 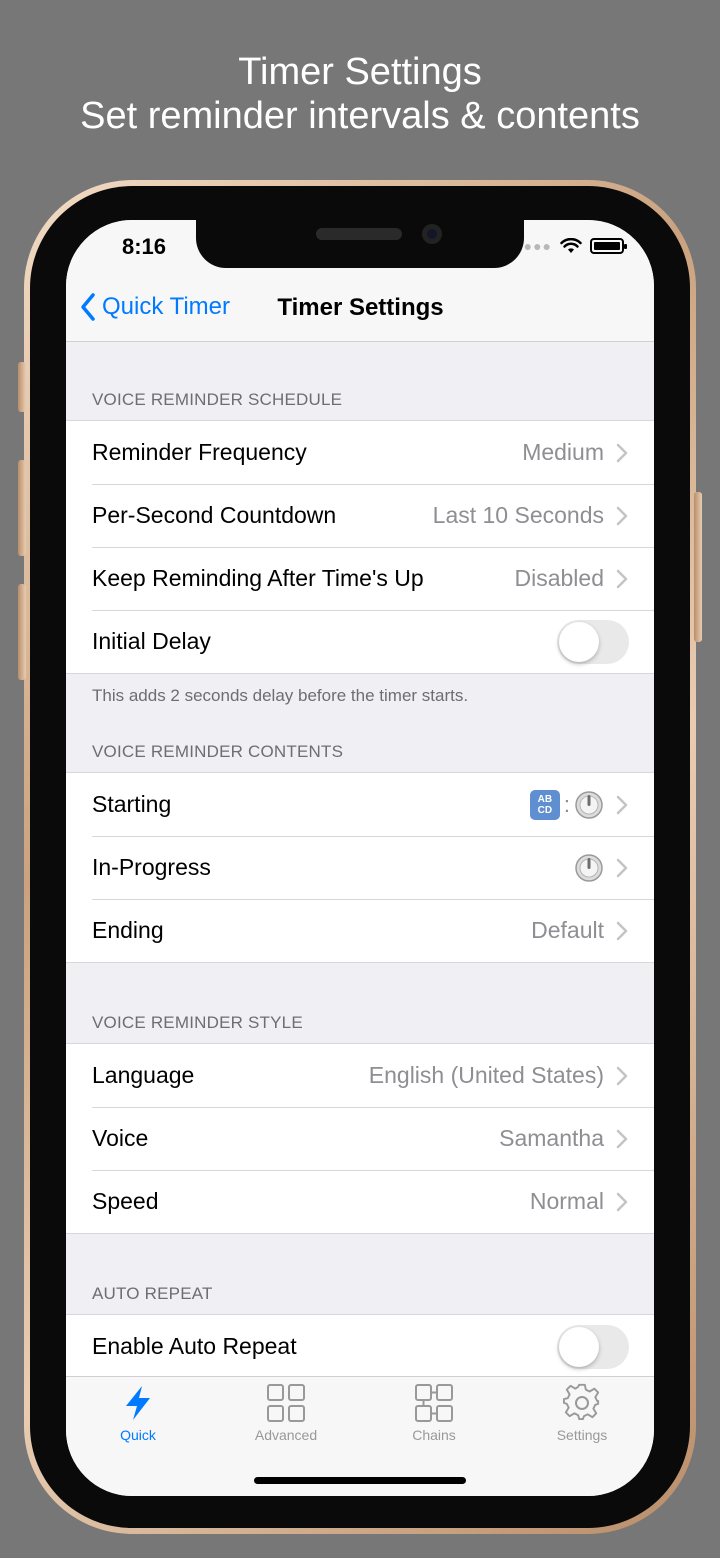 I want to click on tab-label: Quick, so click(x=138, y=1435).